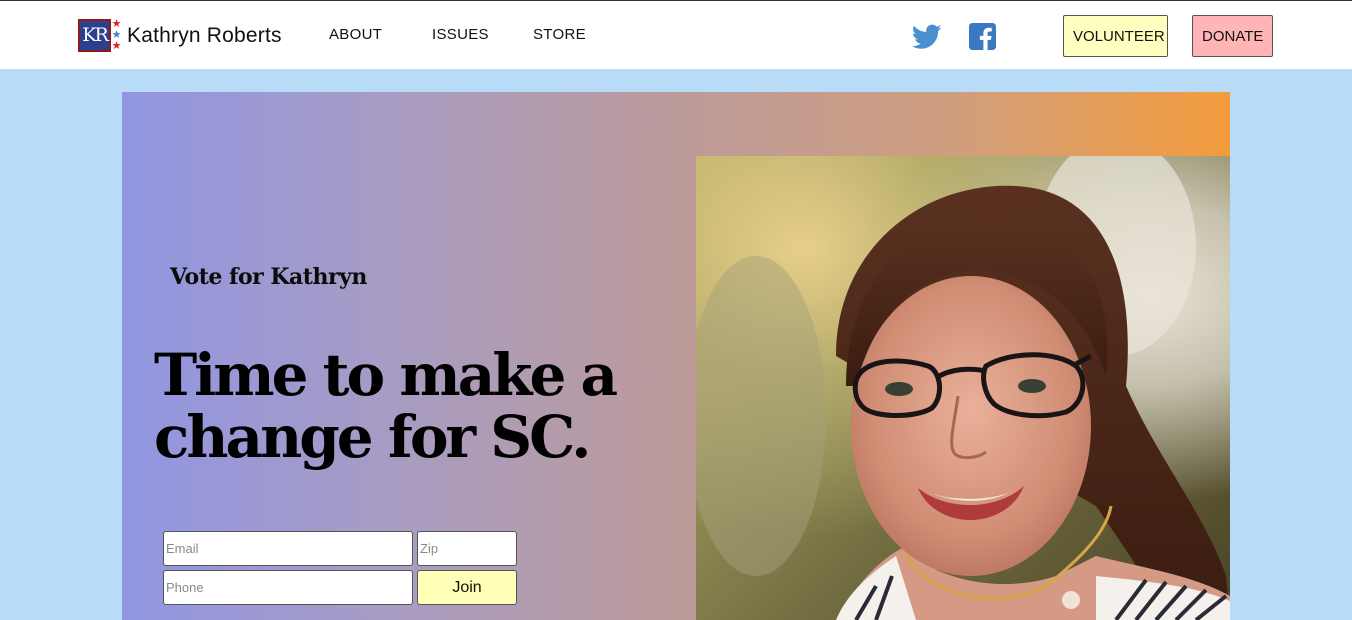 The width and height of the screenshot is (1352, 620). I want to click on hero-headline-line1: Time to make a, so click(386, 375).